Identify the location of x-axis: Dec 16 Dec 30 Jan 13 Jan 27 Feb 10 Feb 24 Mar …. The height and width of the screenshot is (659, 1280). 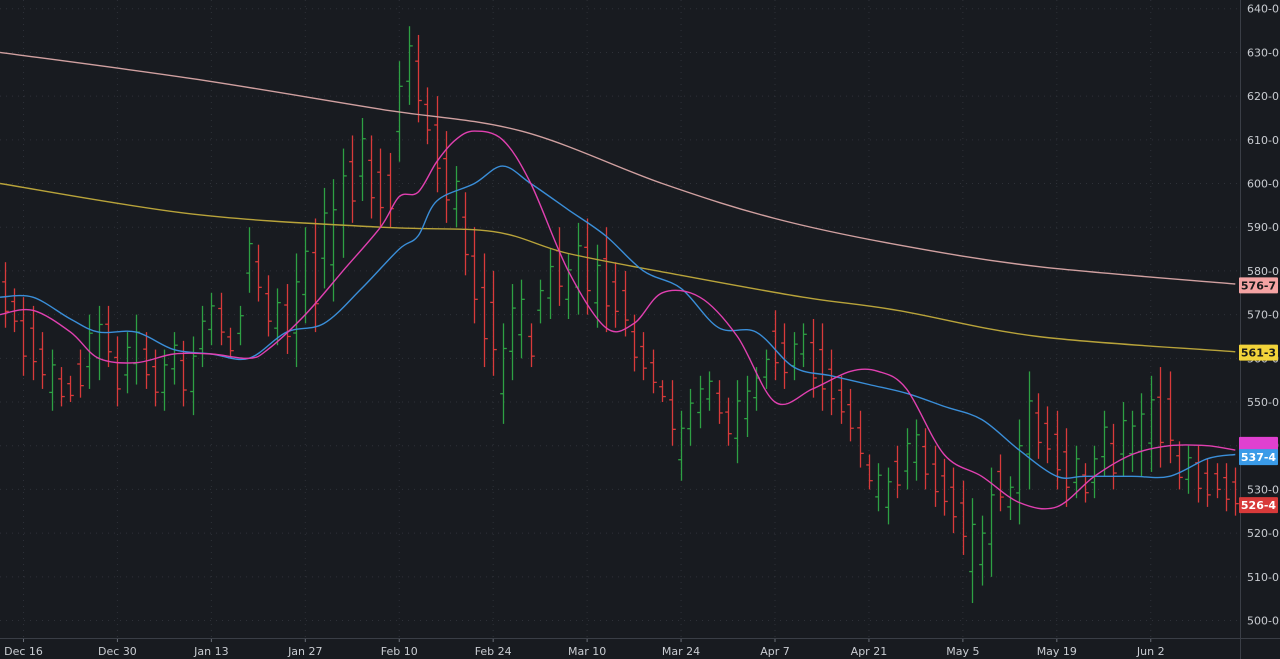
(640, 648).